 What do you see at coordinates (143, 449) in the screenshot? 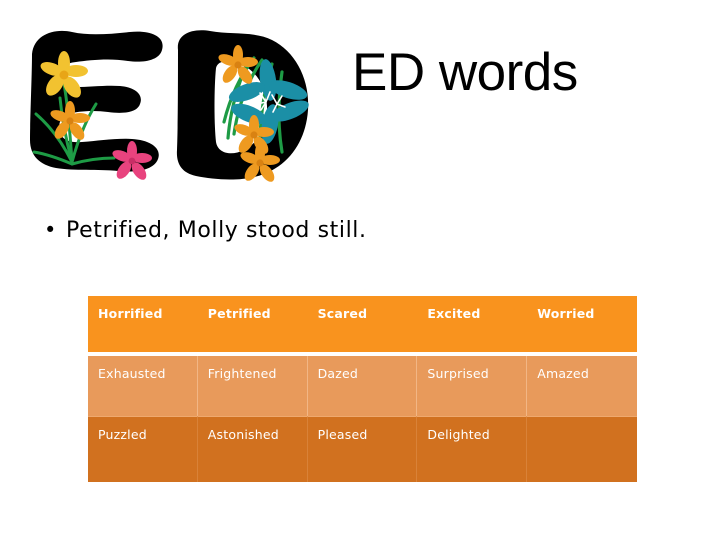
I see `table-cell: Puzzled` at bounding box center [143, 449].